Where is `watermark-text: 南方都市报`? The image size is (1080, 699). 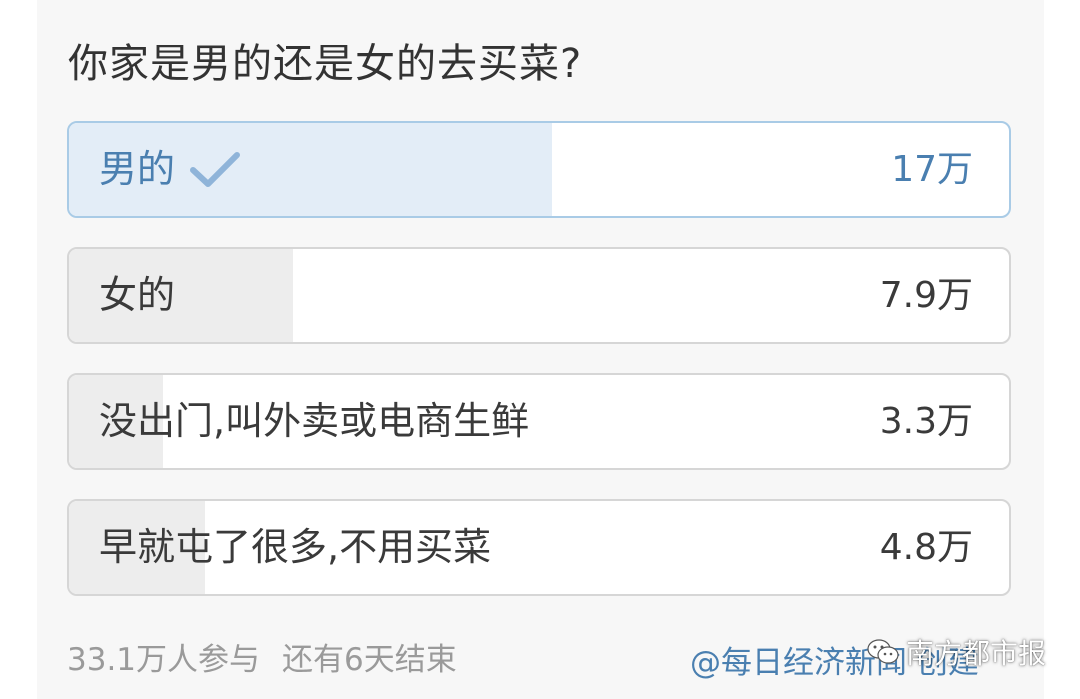 watermark-text: 南方都市报 is located at coordinates (976, 653).